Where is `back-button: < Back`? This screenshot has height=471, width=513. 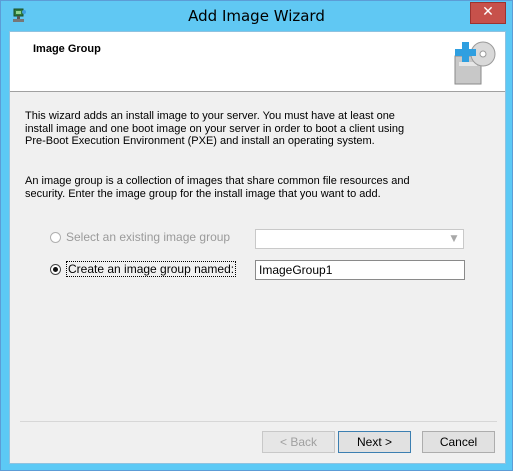
back-button: < Back is located at coordinates (298, 442).